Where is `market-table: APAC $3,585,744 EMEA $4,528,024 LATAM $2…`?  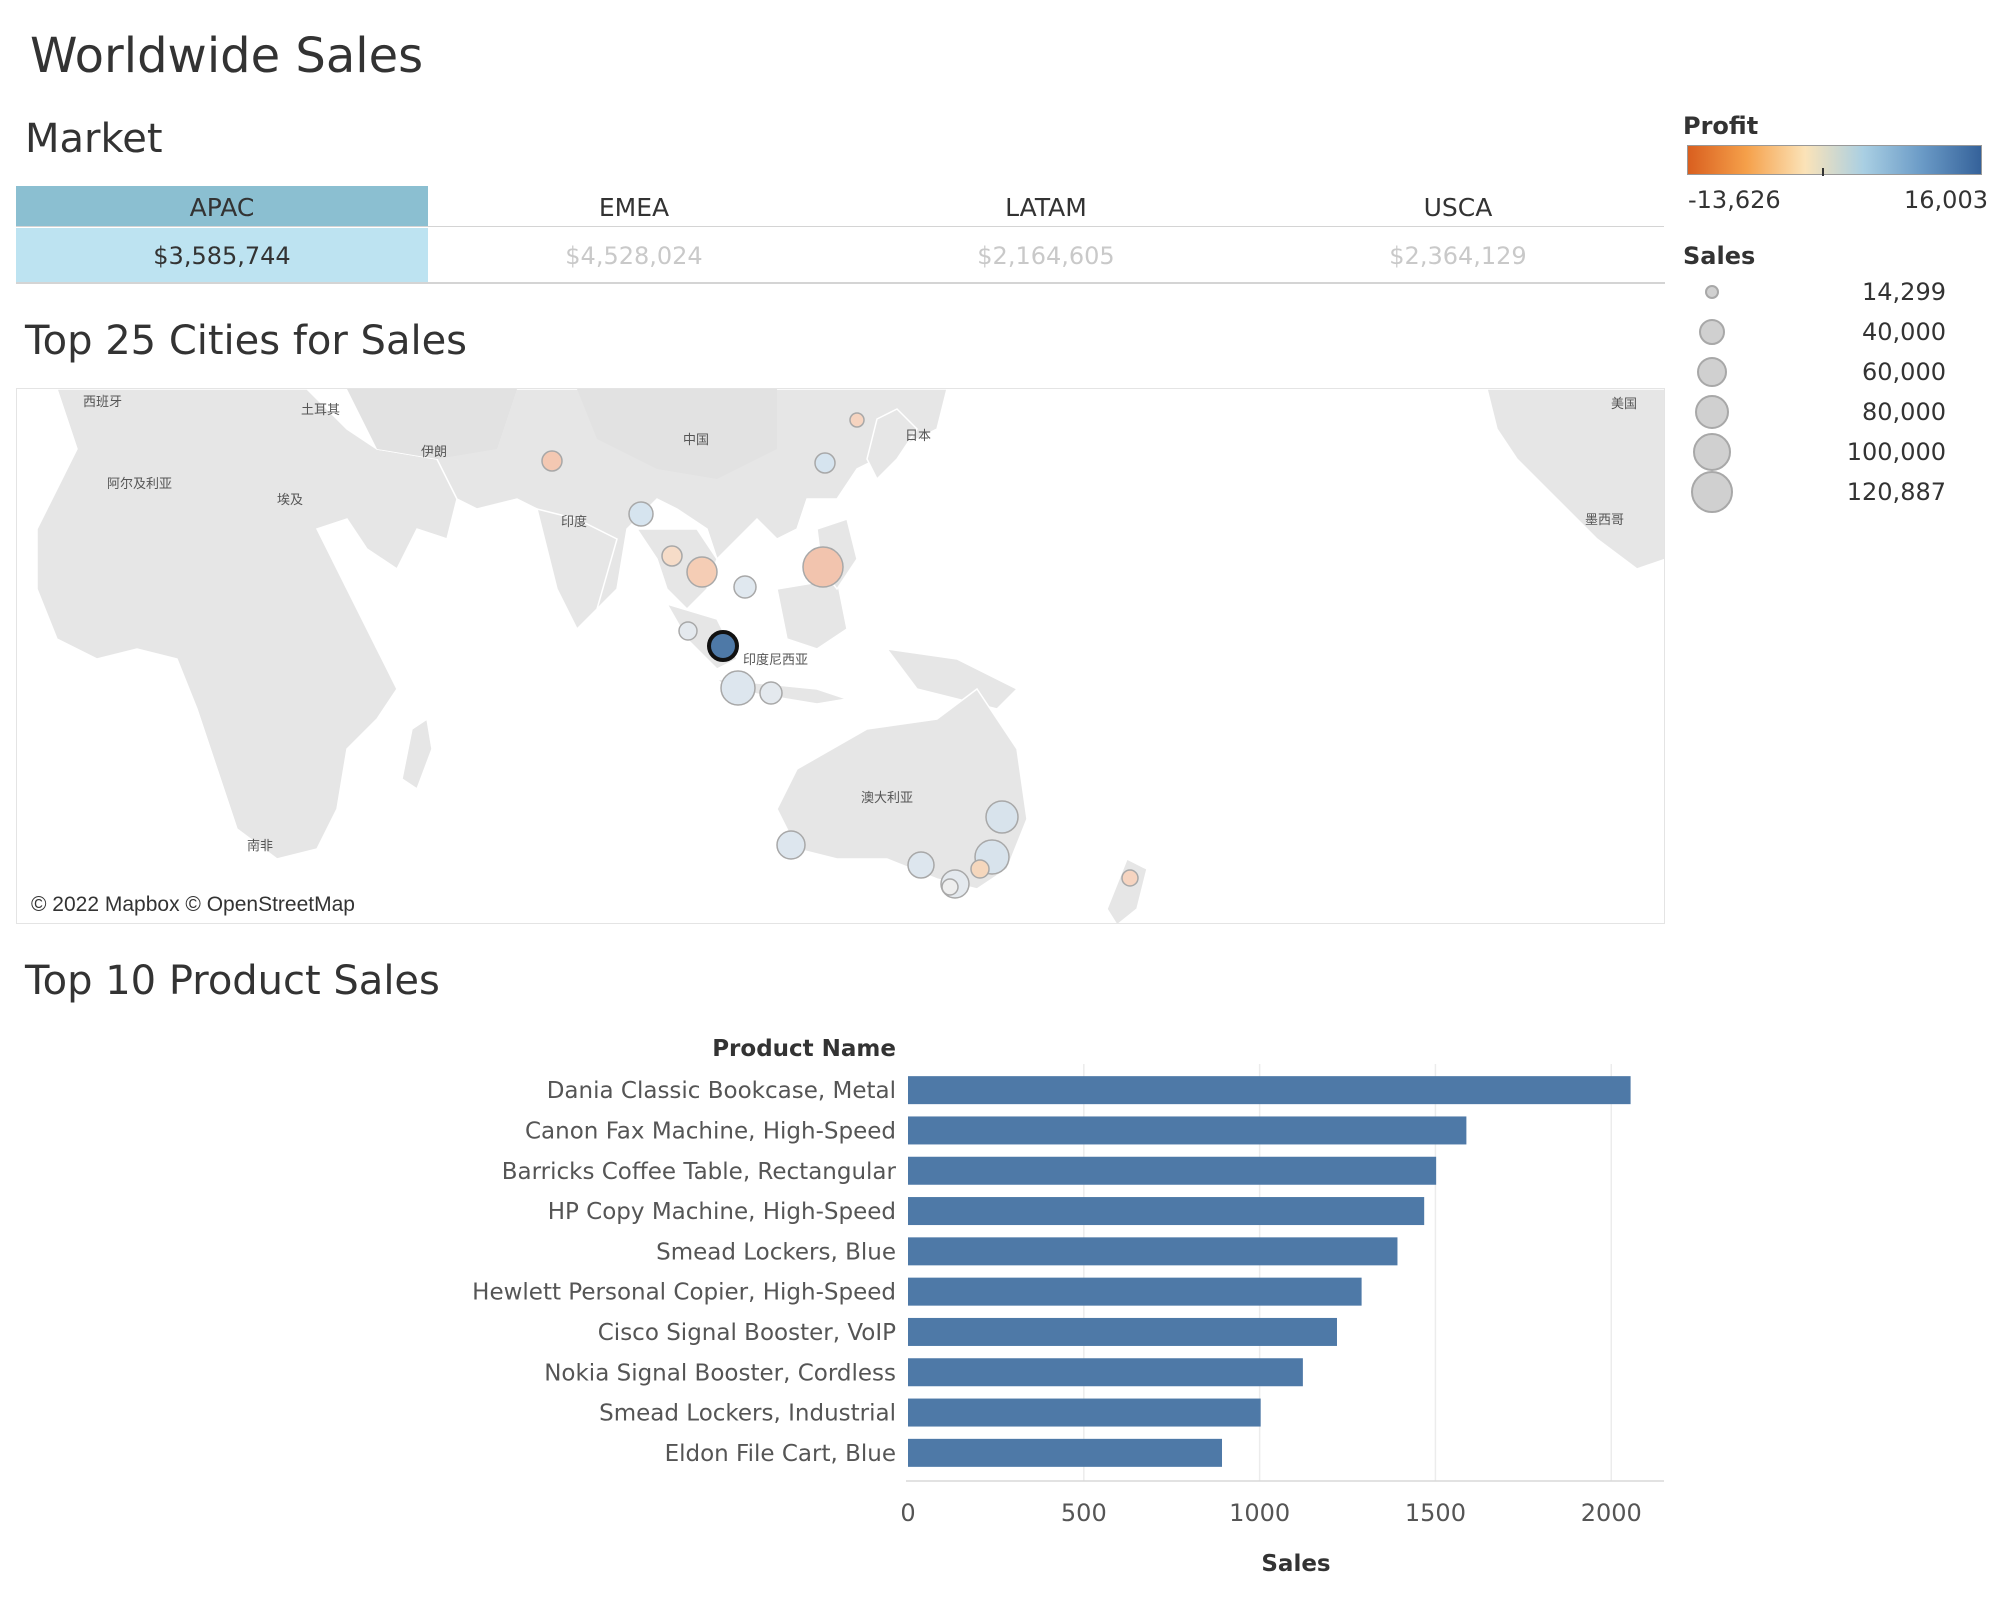
market-table: APAC $3,585,744 EMEA $4,528,024 LATAM $2… is located at coordinates (840, 235).